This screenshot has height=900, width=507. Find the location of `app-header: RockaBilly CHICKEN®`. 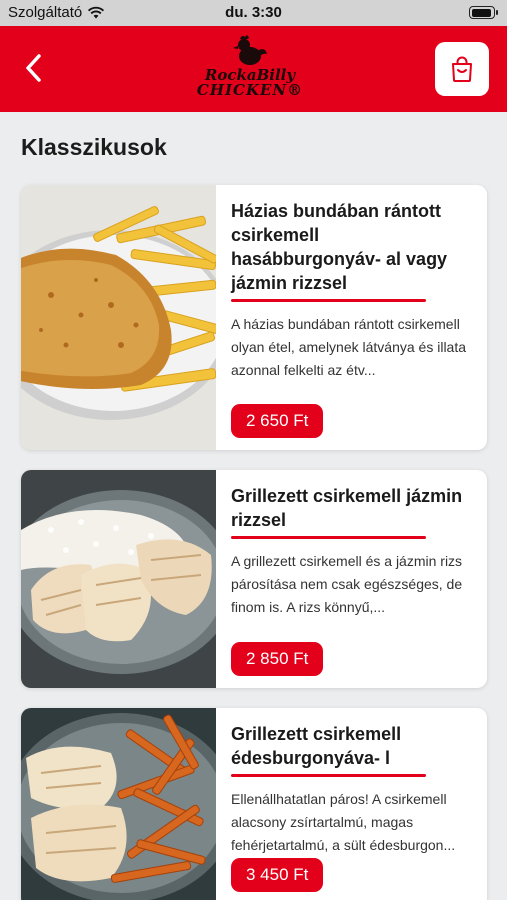

app-header: RockaBilly CHICKEN® is located at coordinates (253, 69).